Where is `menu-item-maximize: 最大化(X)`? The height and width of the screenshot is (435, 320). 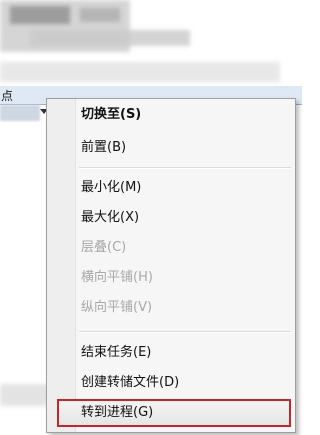 menu-item-maximize: 最大化(X) is located at coordinates (110, 218).